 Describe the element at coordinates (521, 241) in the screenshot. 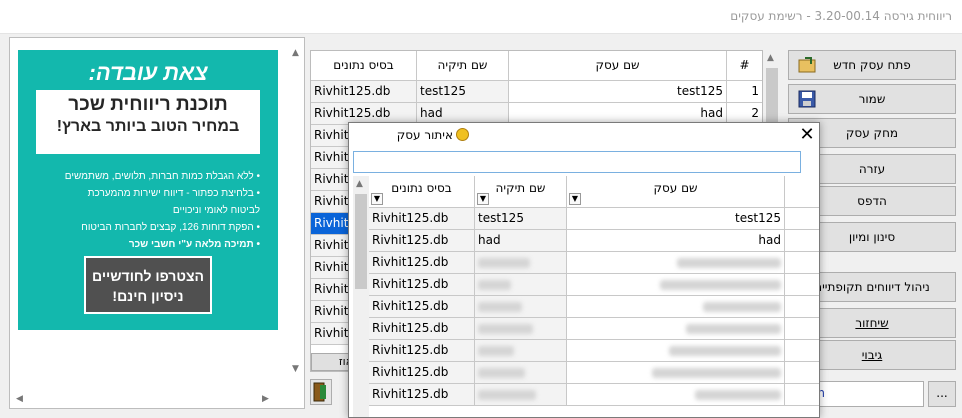

I see `dialog-cell-folder: had` at that location.